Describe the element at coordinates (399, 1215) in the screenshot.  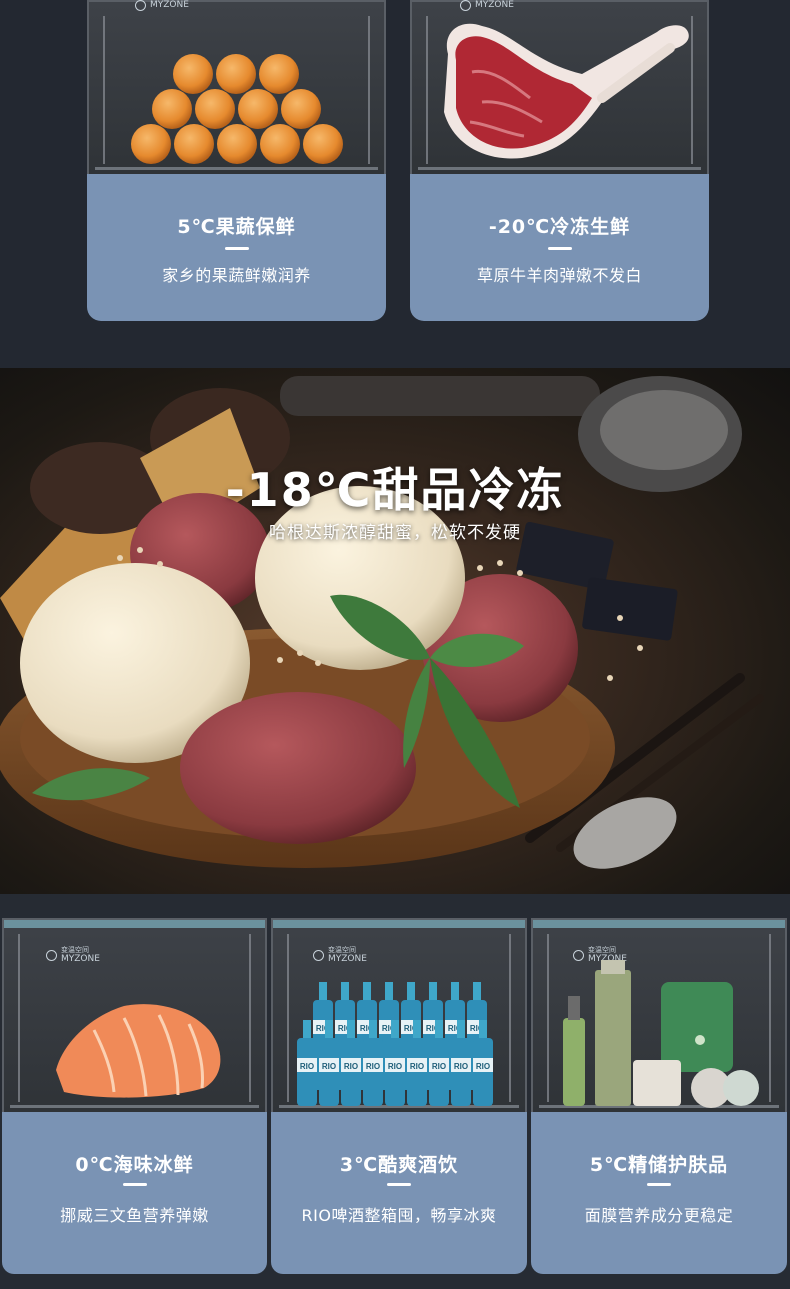
I see `card-subtitle: RIO啤酒整箱囤，畅享冰爽` at that location.